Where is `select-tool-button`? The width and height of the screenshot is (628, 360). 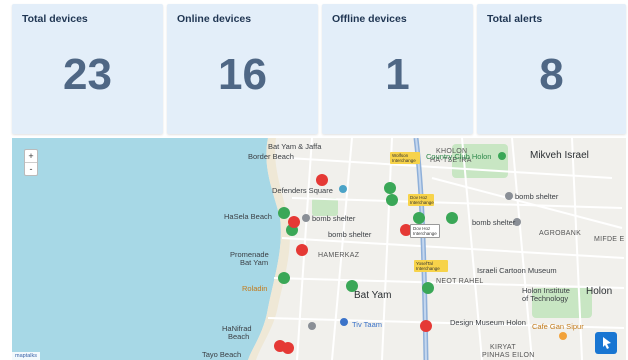
select-tool-button is located at coordinates (606, 343).